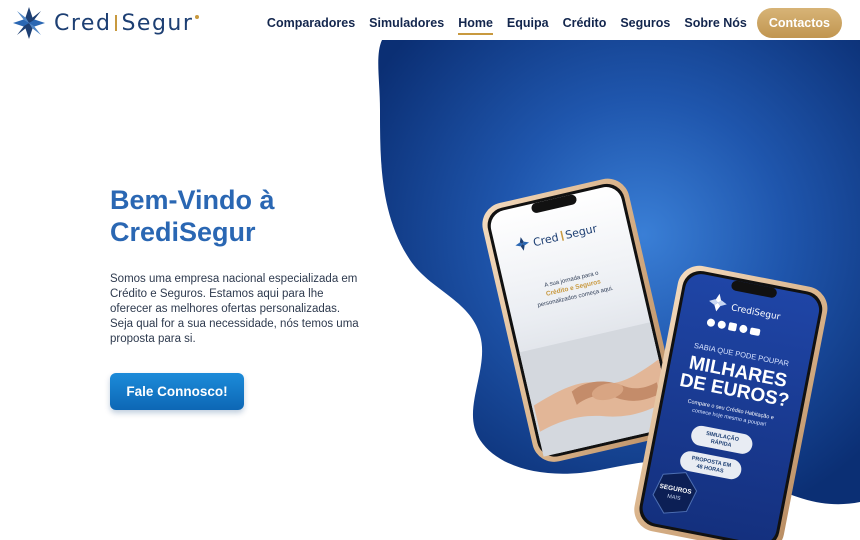 The image size is (860, 540). What do you see at coordinates (183, 232) in the screenshot?
I see `hero-title-line2: CrediSegur` at bounding box center [183, 232].